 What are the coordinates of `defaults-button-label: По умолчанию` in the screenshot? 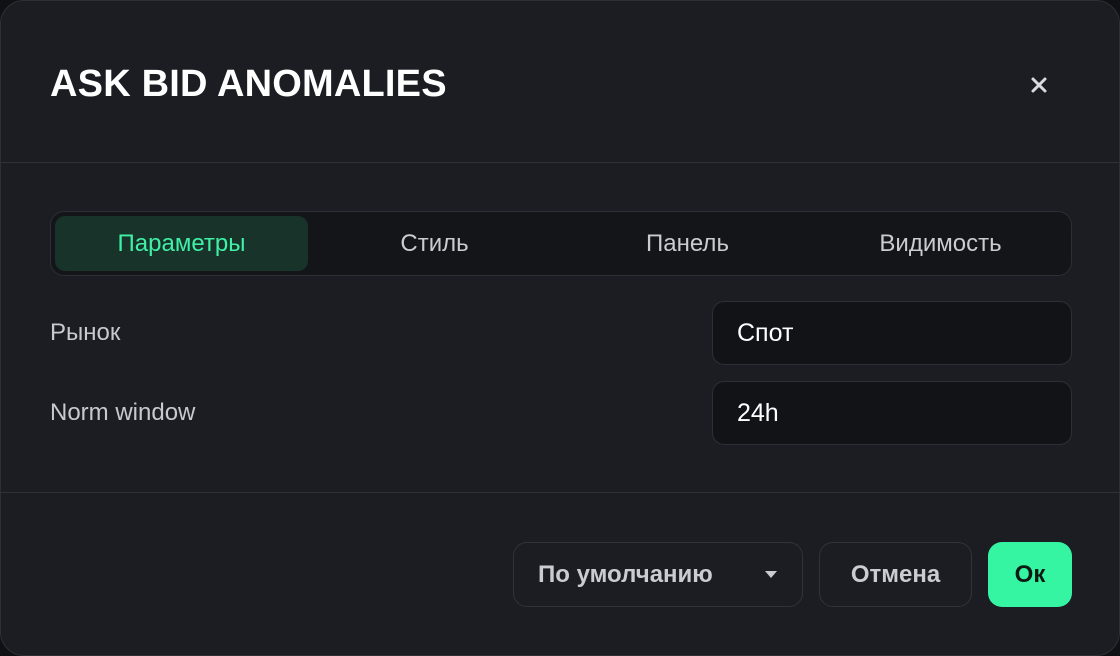 It's located at (625, 574).